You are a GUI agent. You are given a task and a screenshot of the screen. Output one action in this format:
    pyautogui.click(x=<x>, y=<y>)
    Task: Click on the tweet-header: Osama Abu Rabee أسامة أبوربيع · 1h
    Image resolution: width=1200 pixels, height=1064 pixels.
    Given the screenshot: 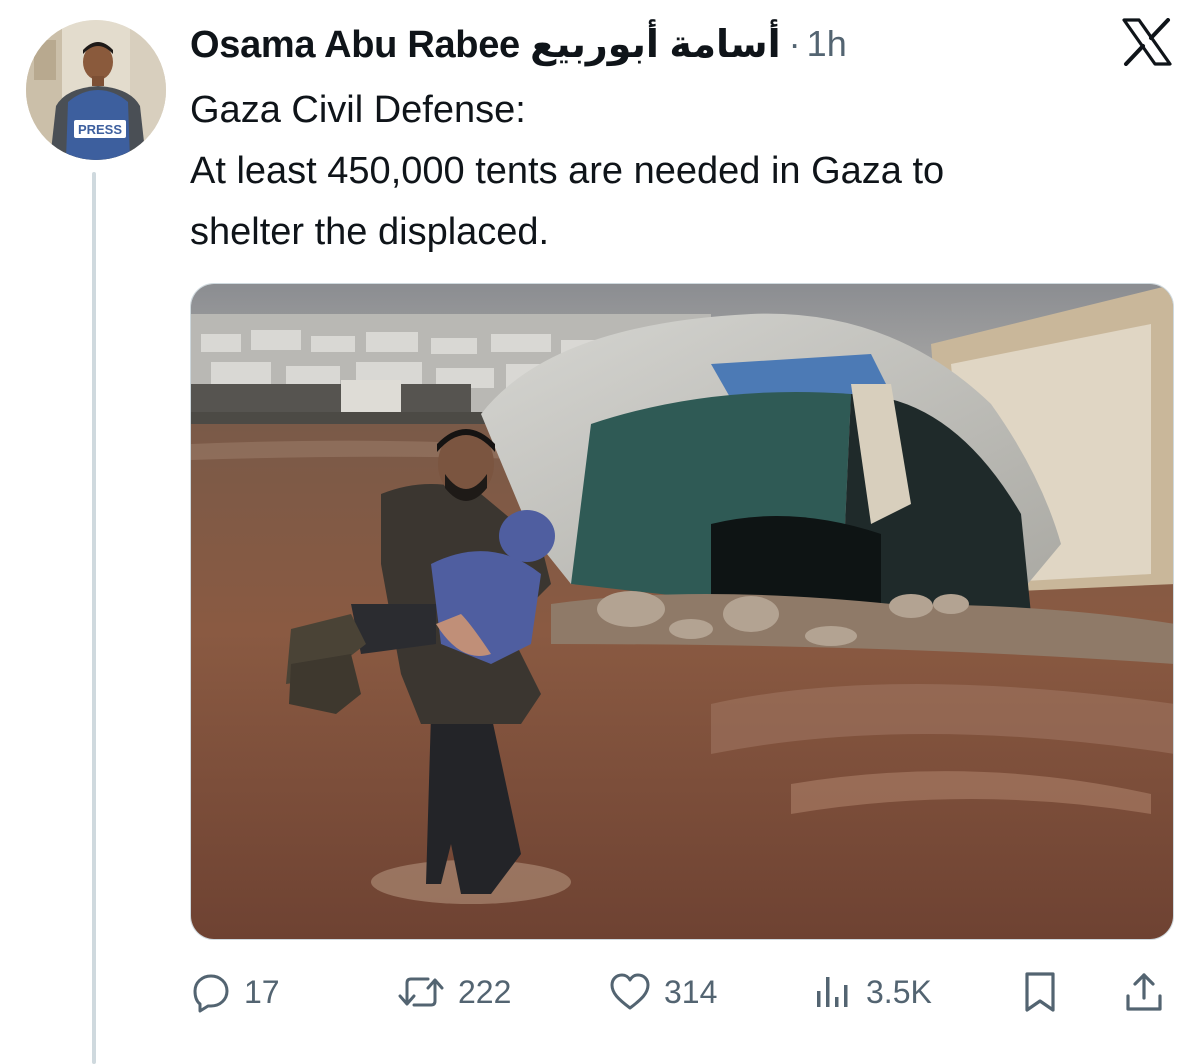 What is the action you would take?
    pyautogui.click(x=518, y=44)
    